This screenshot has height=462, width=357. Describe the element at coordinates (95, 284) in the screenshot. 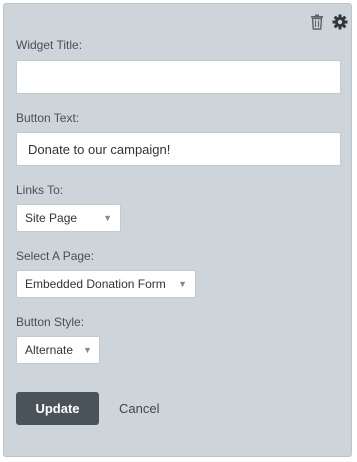

I see `select-page-selected-value: Embedded Donation Form` at that location.